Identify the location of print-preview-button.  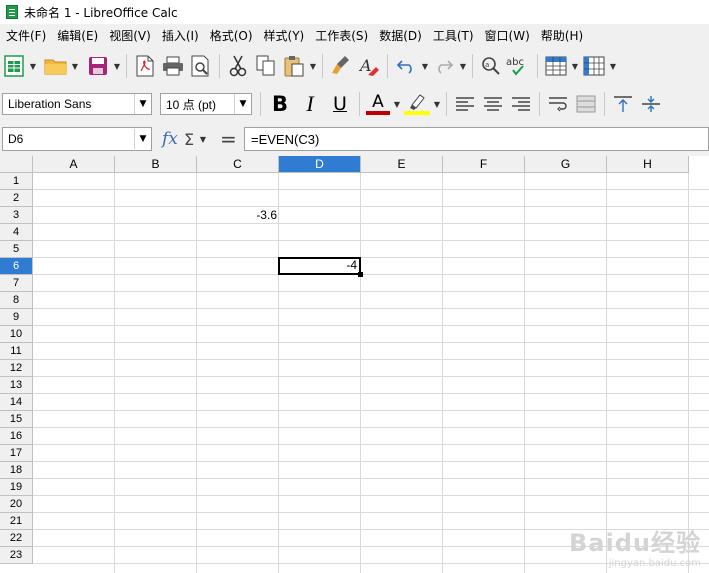
(201, 66).